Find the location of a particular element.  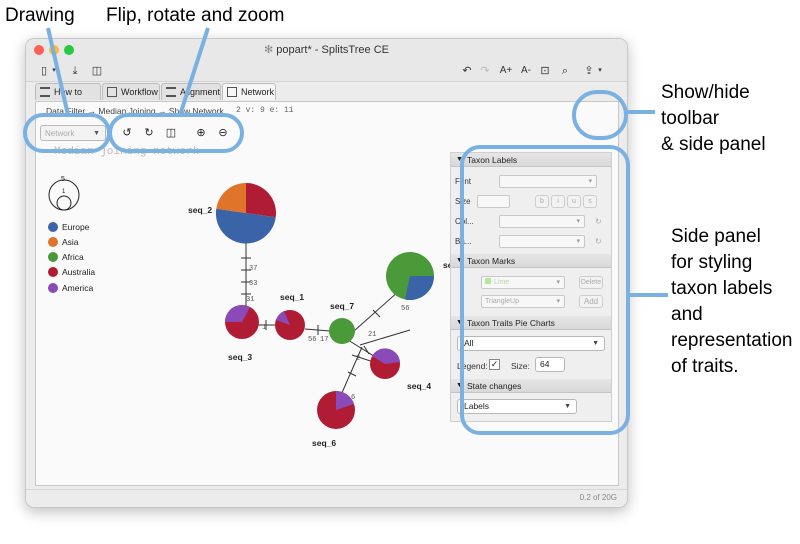

pointer-drawing is located at coordinates (58, 71).